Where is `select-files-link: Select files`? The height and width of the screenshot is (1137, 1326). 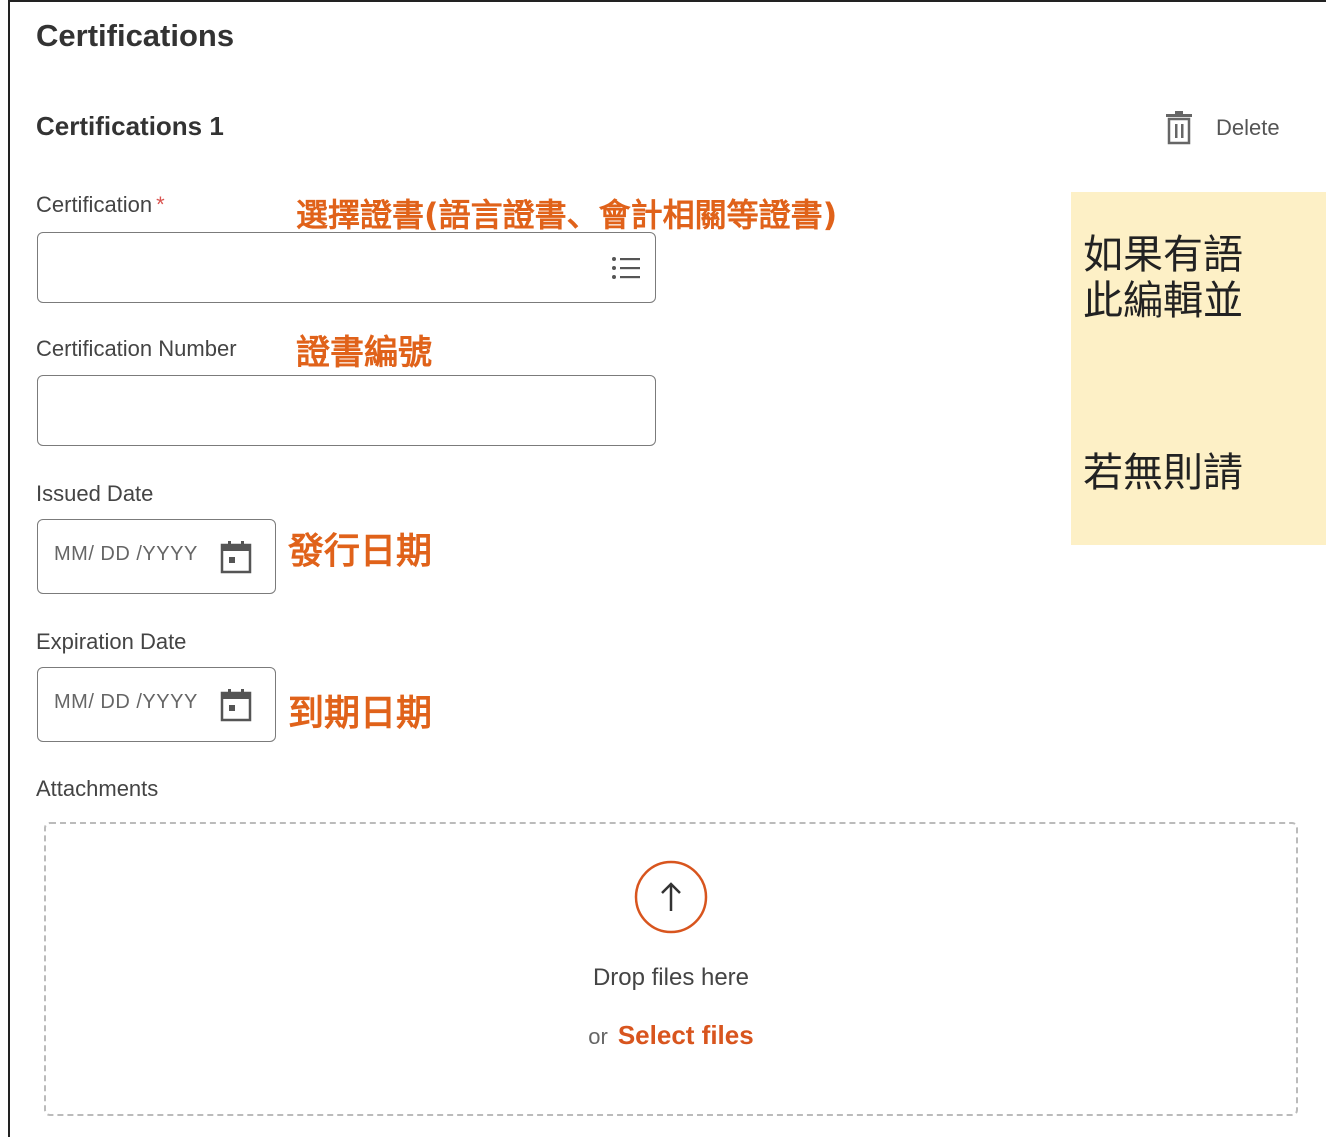 select-files-link: Select files is located at coordinates (686, 1035).